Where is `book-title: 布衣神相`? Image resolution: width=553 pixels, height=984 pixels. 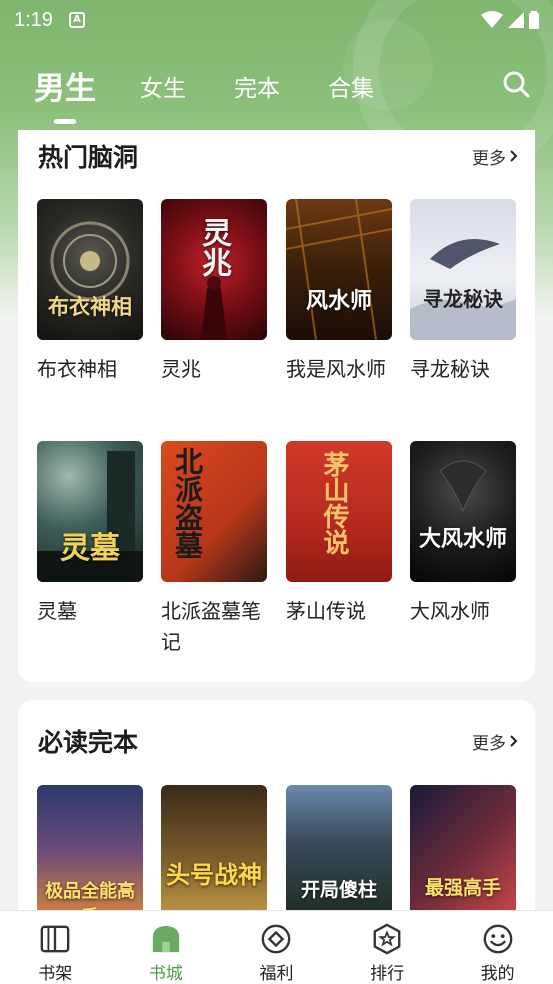
book-title: 布衣神相 is located at coordinates (77, 369).